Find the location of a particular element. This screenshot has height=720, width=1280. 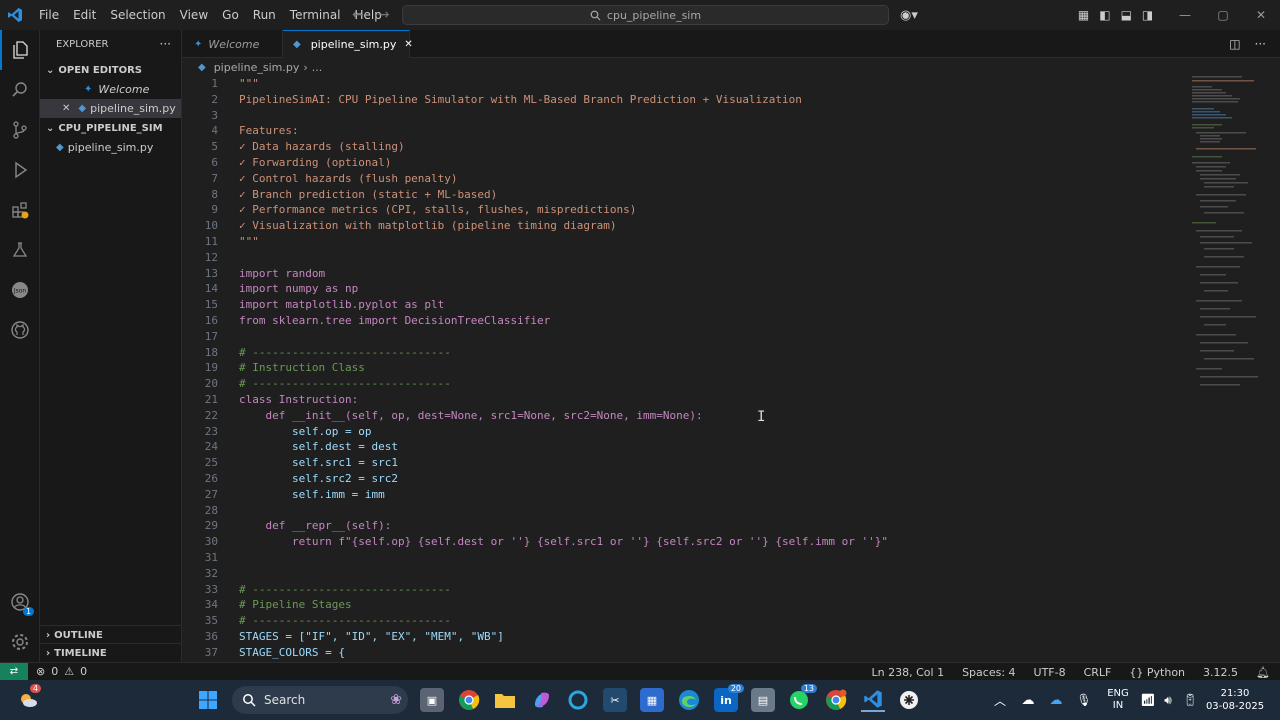

menu-file: File is located at coordinates (49, 15).